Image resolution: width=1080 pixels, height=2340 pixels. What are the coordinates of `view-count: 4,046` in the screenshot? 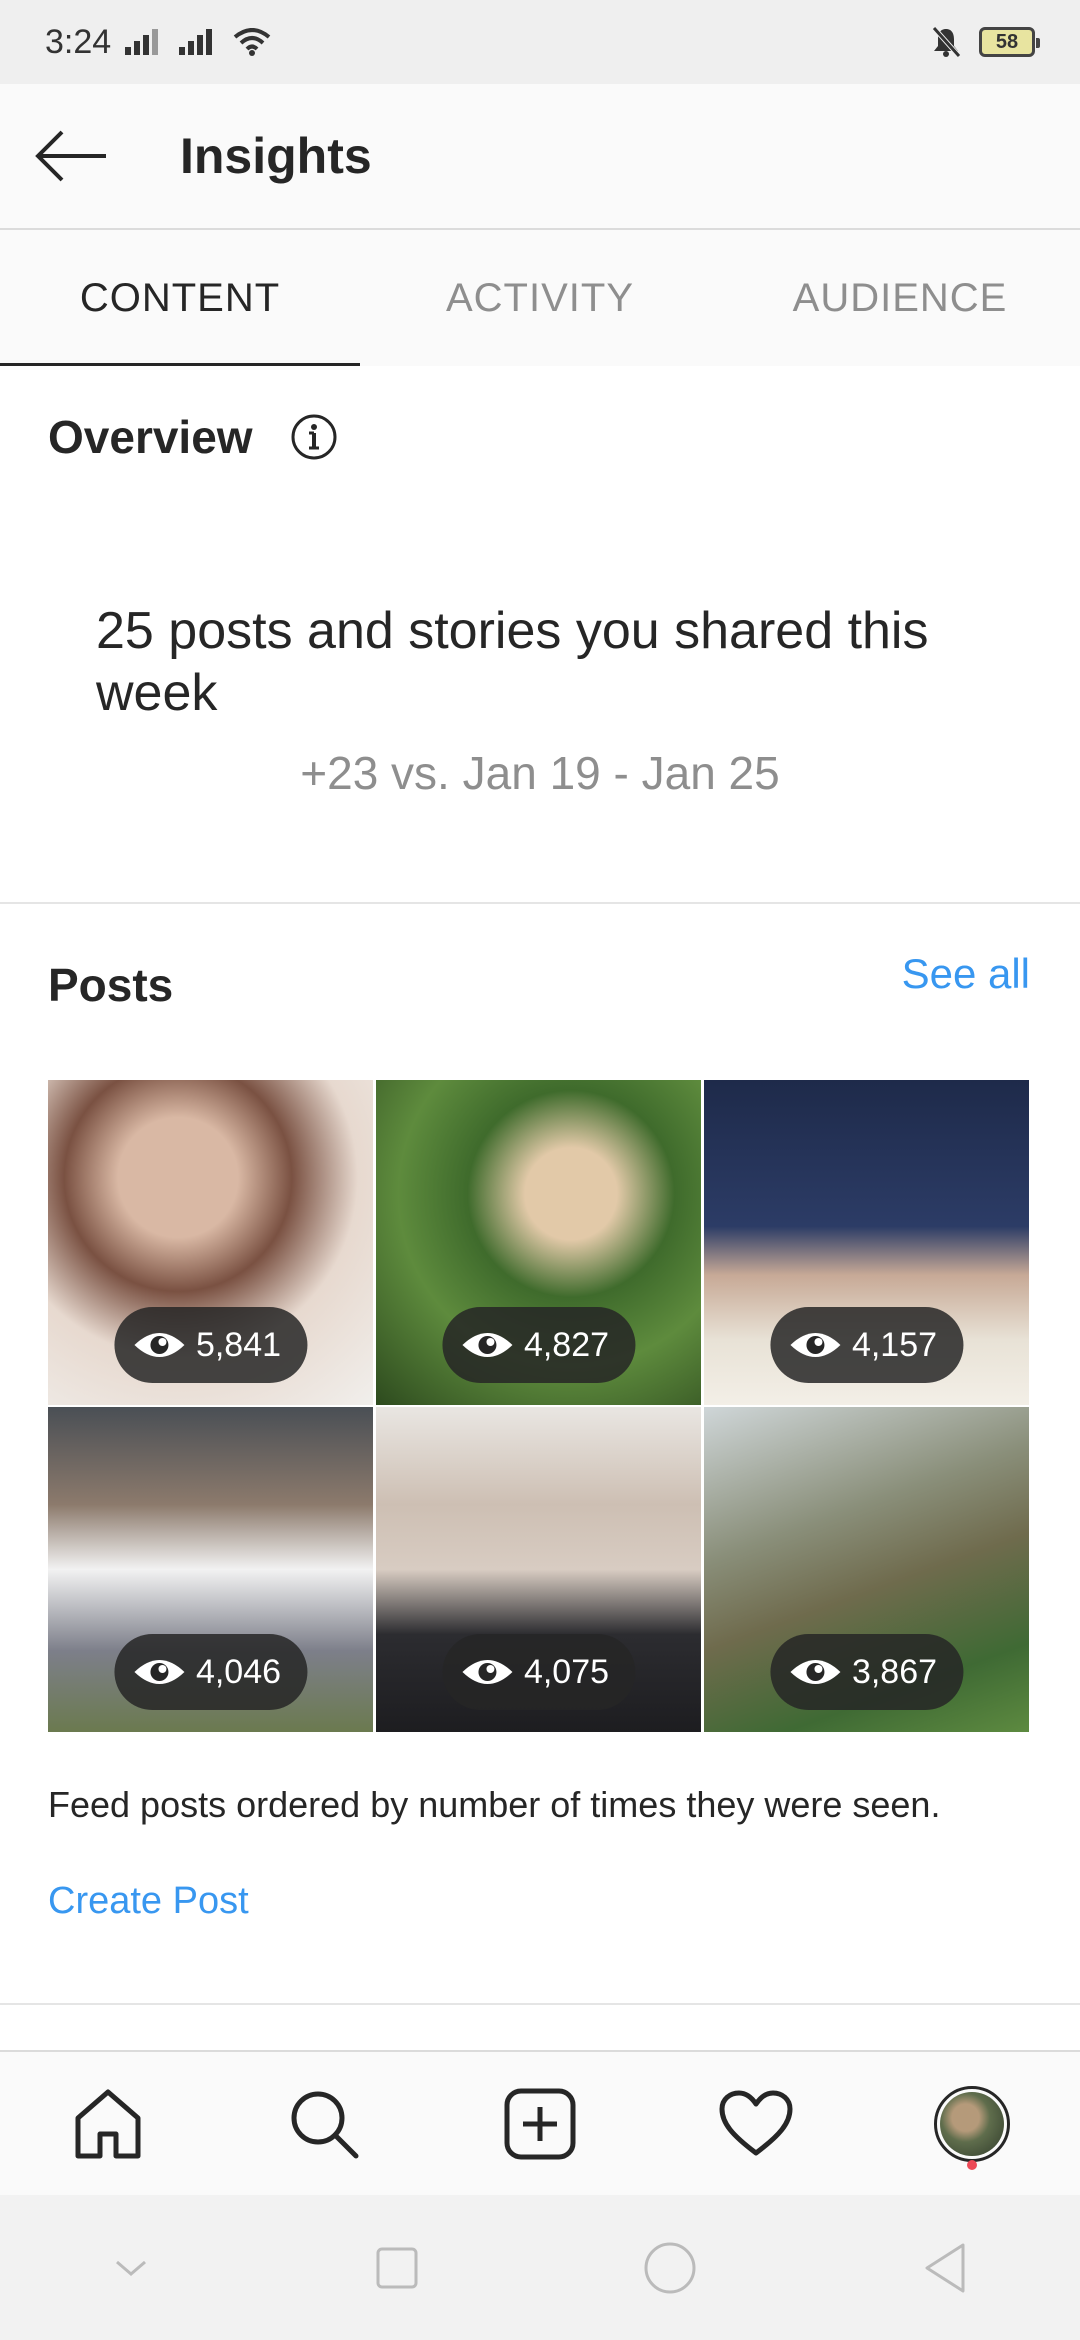 It's located at (238, 1671).